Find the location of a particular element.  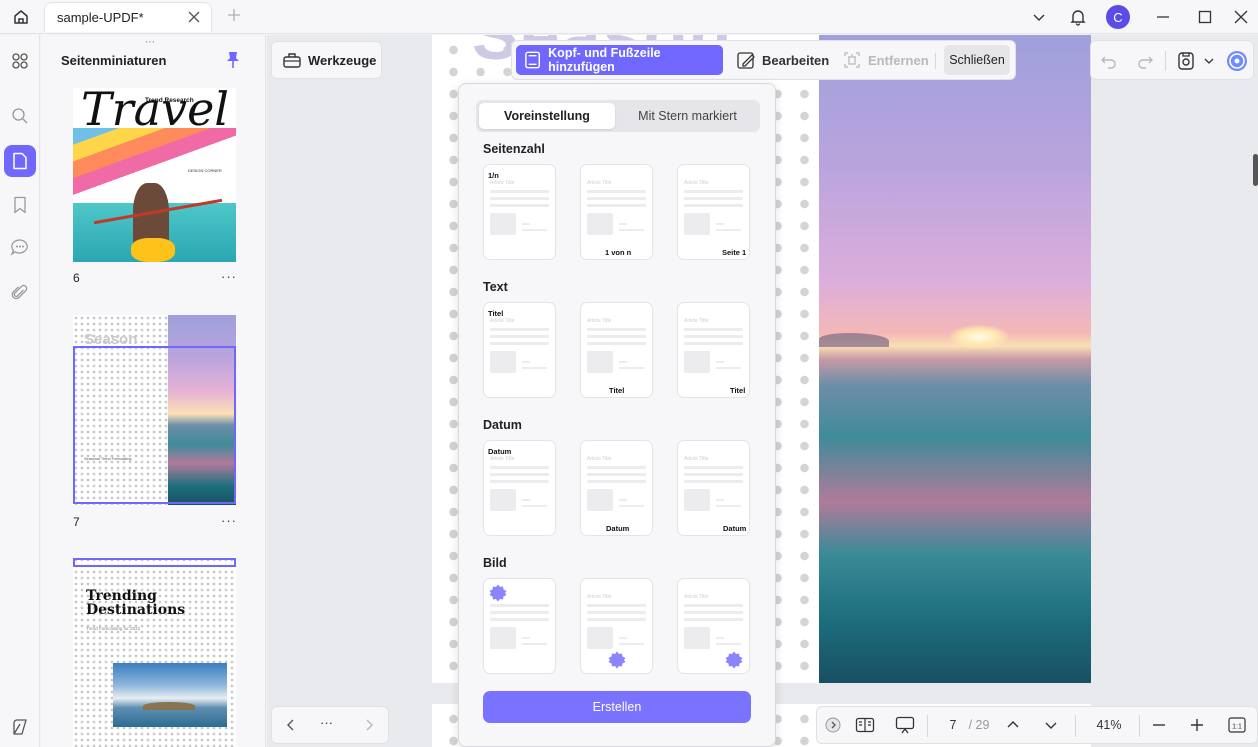

preset-card-page-number-top-left: 1/n Article Title is located at coordinates (519, 212).